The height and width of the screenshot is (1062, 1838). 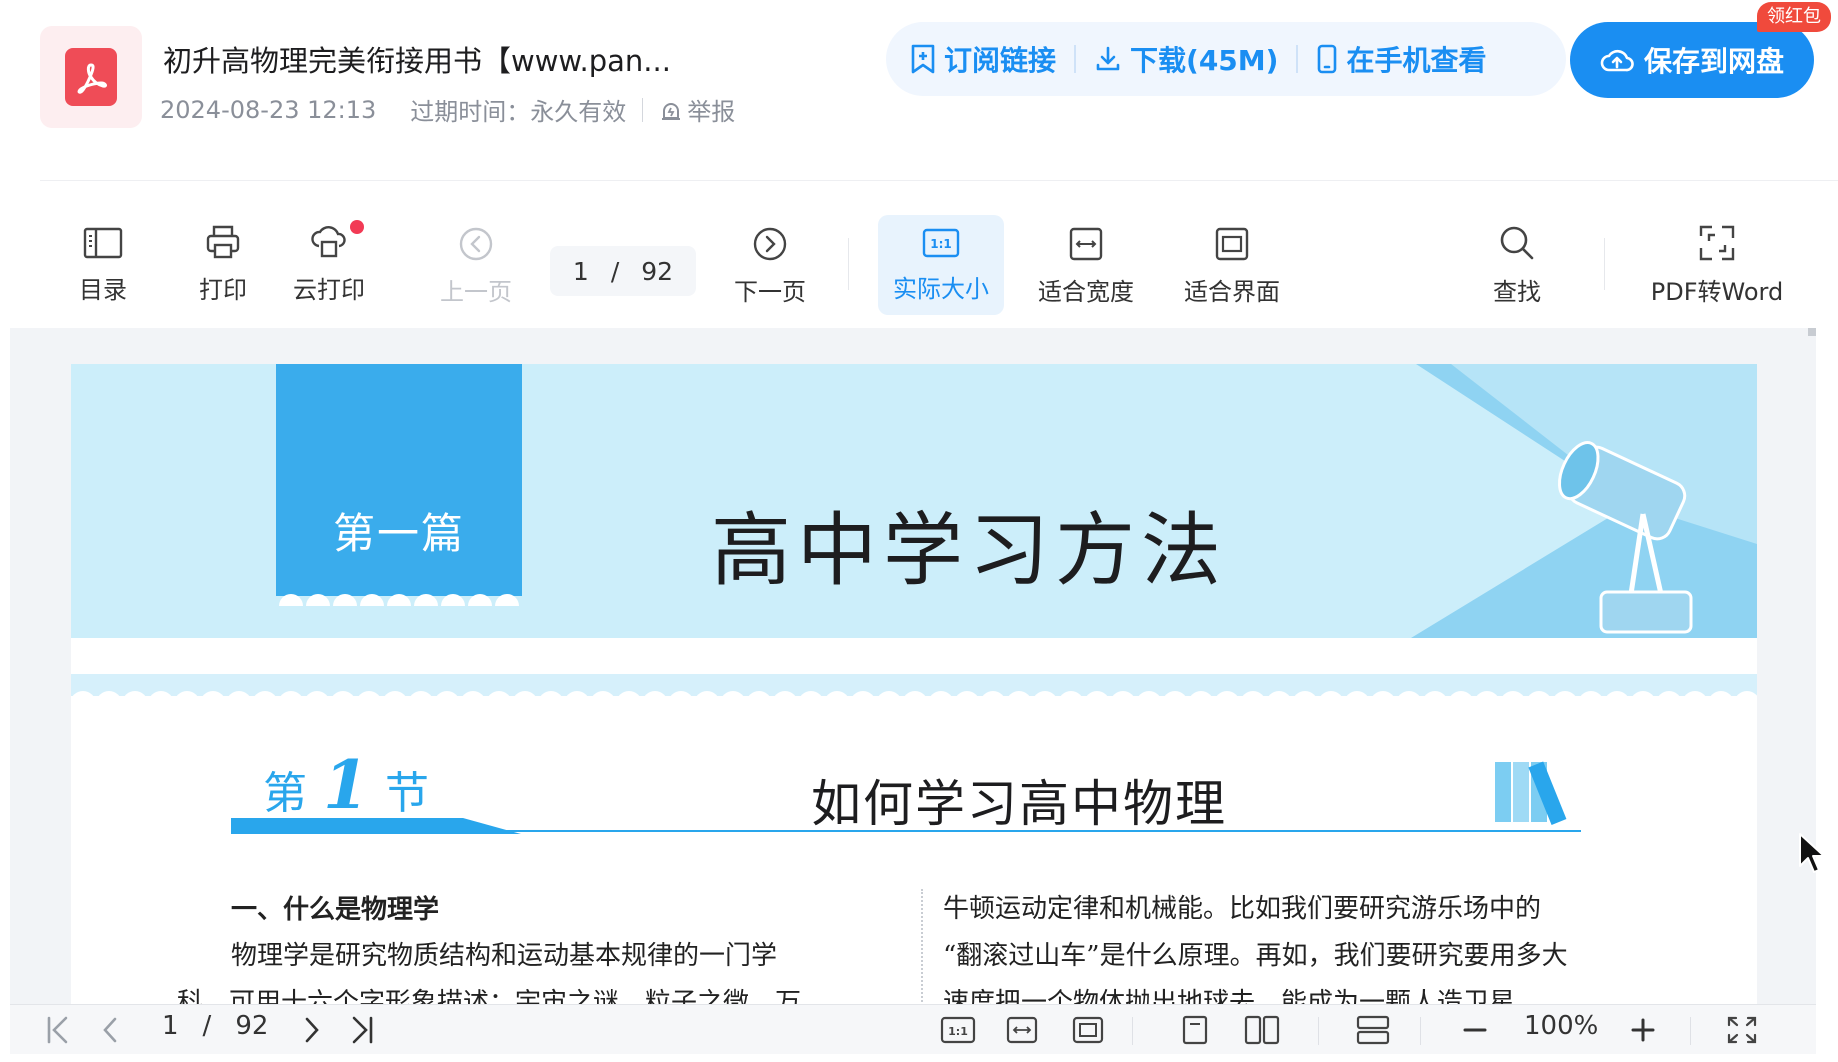 I want to click on view-on-mobile-button: 在手机查看, so click(x=1401, y=59).